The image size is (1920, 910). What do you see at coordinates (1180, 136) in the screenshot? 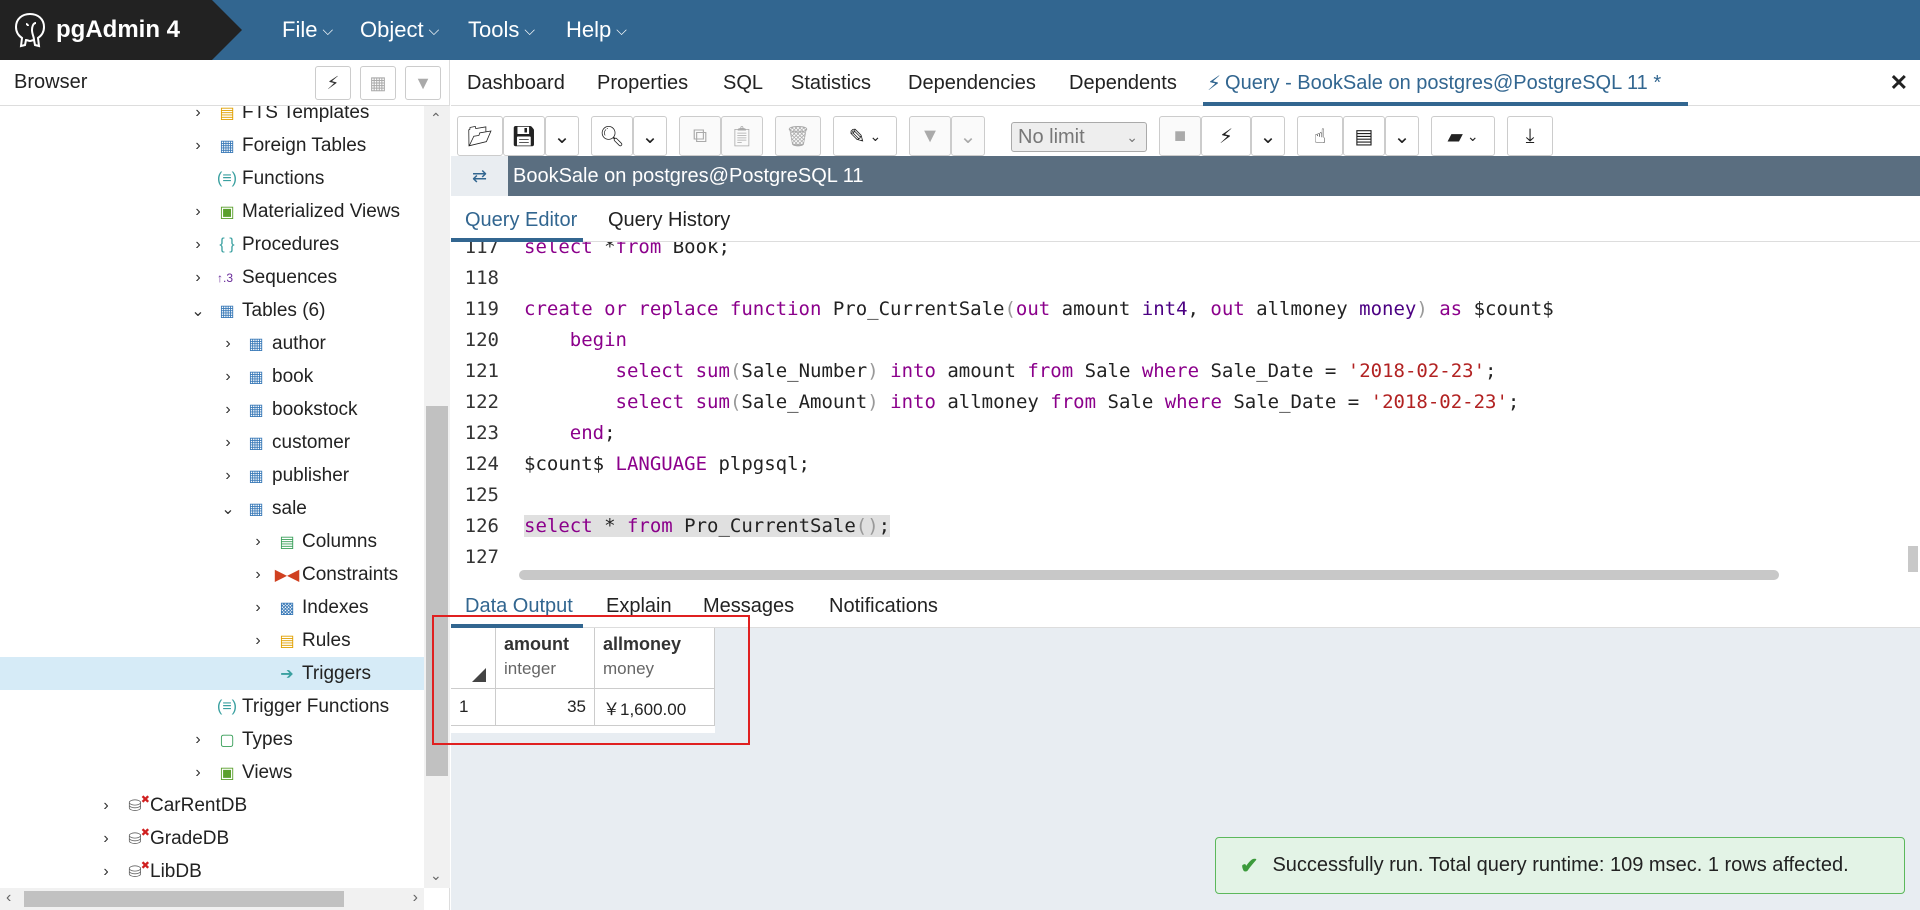
I see `stop-button: ■` at bounding box center [1180, 136].